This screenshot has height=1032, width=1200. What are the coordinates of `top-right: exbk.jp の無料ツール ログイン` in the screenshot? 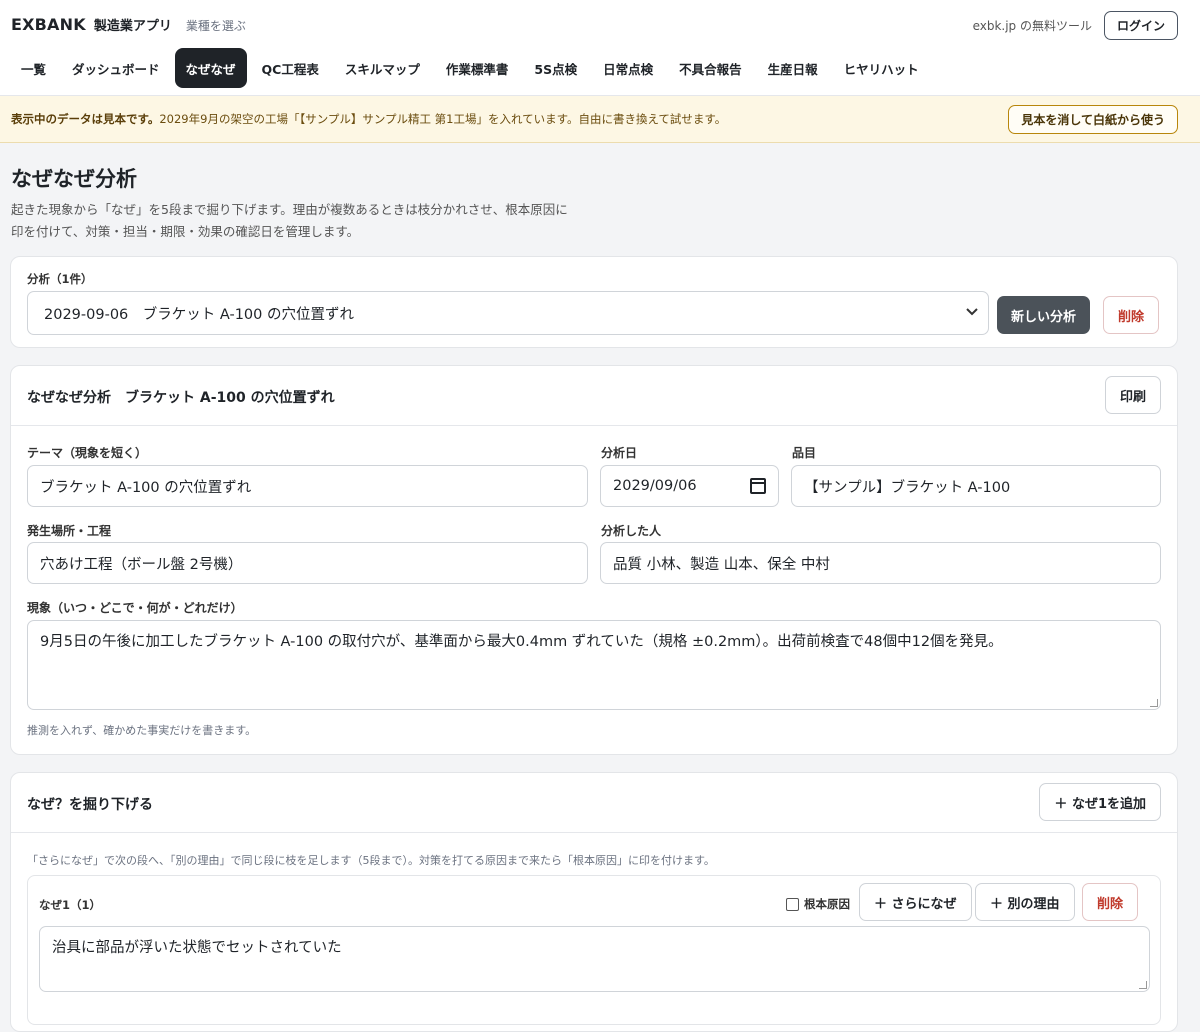 It's located at (1075, 25).